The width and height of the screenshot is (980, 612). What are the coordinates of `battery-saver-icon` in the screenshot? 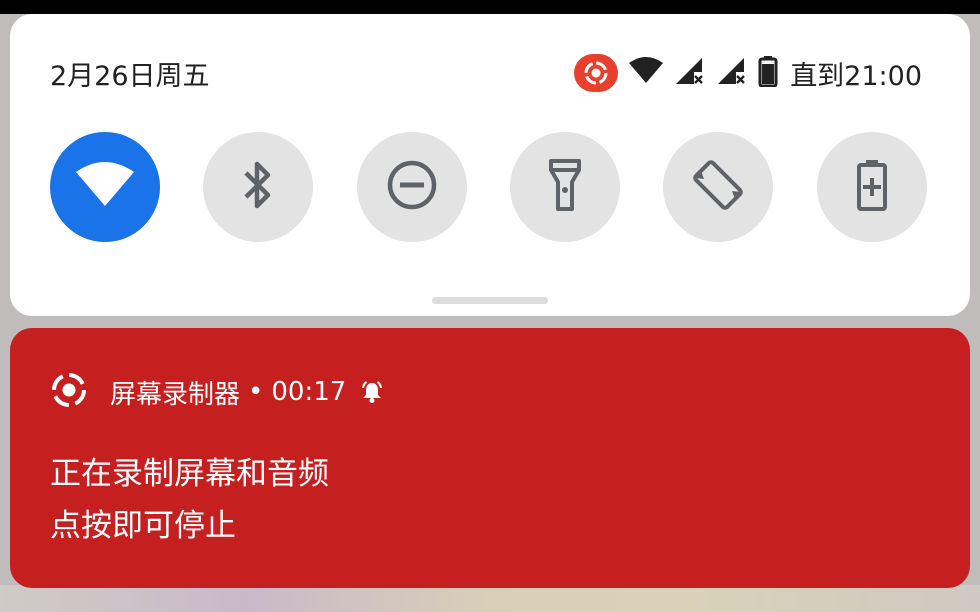 It's located at (872, 187).